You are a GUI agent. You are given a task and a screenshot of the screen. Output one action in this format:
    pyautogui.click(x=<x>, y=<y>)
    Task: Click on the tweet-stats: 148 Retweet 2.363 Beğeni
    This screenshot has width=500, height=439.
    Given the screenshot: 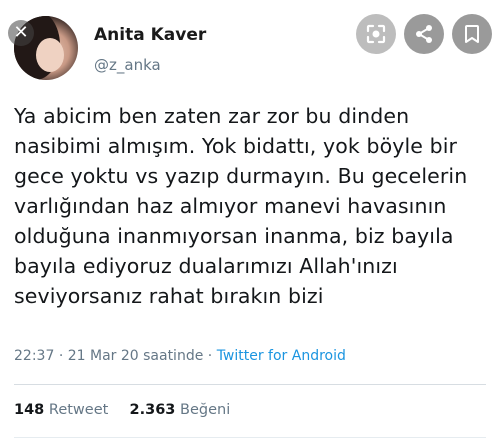 What is the action you would take?
    pyautogui.click(x=122, y=410)
    